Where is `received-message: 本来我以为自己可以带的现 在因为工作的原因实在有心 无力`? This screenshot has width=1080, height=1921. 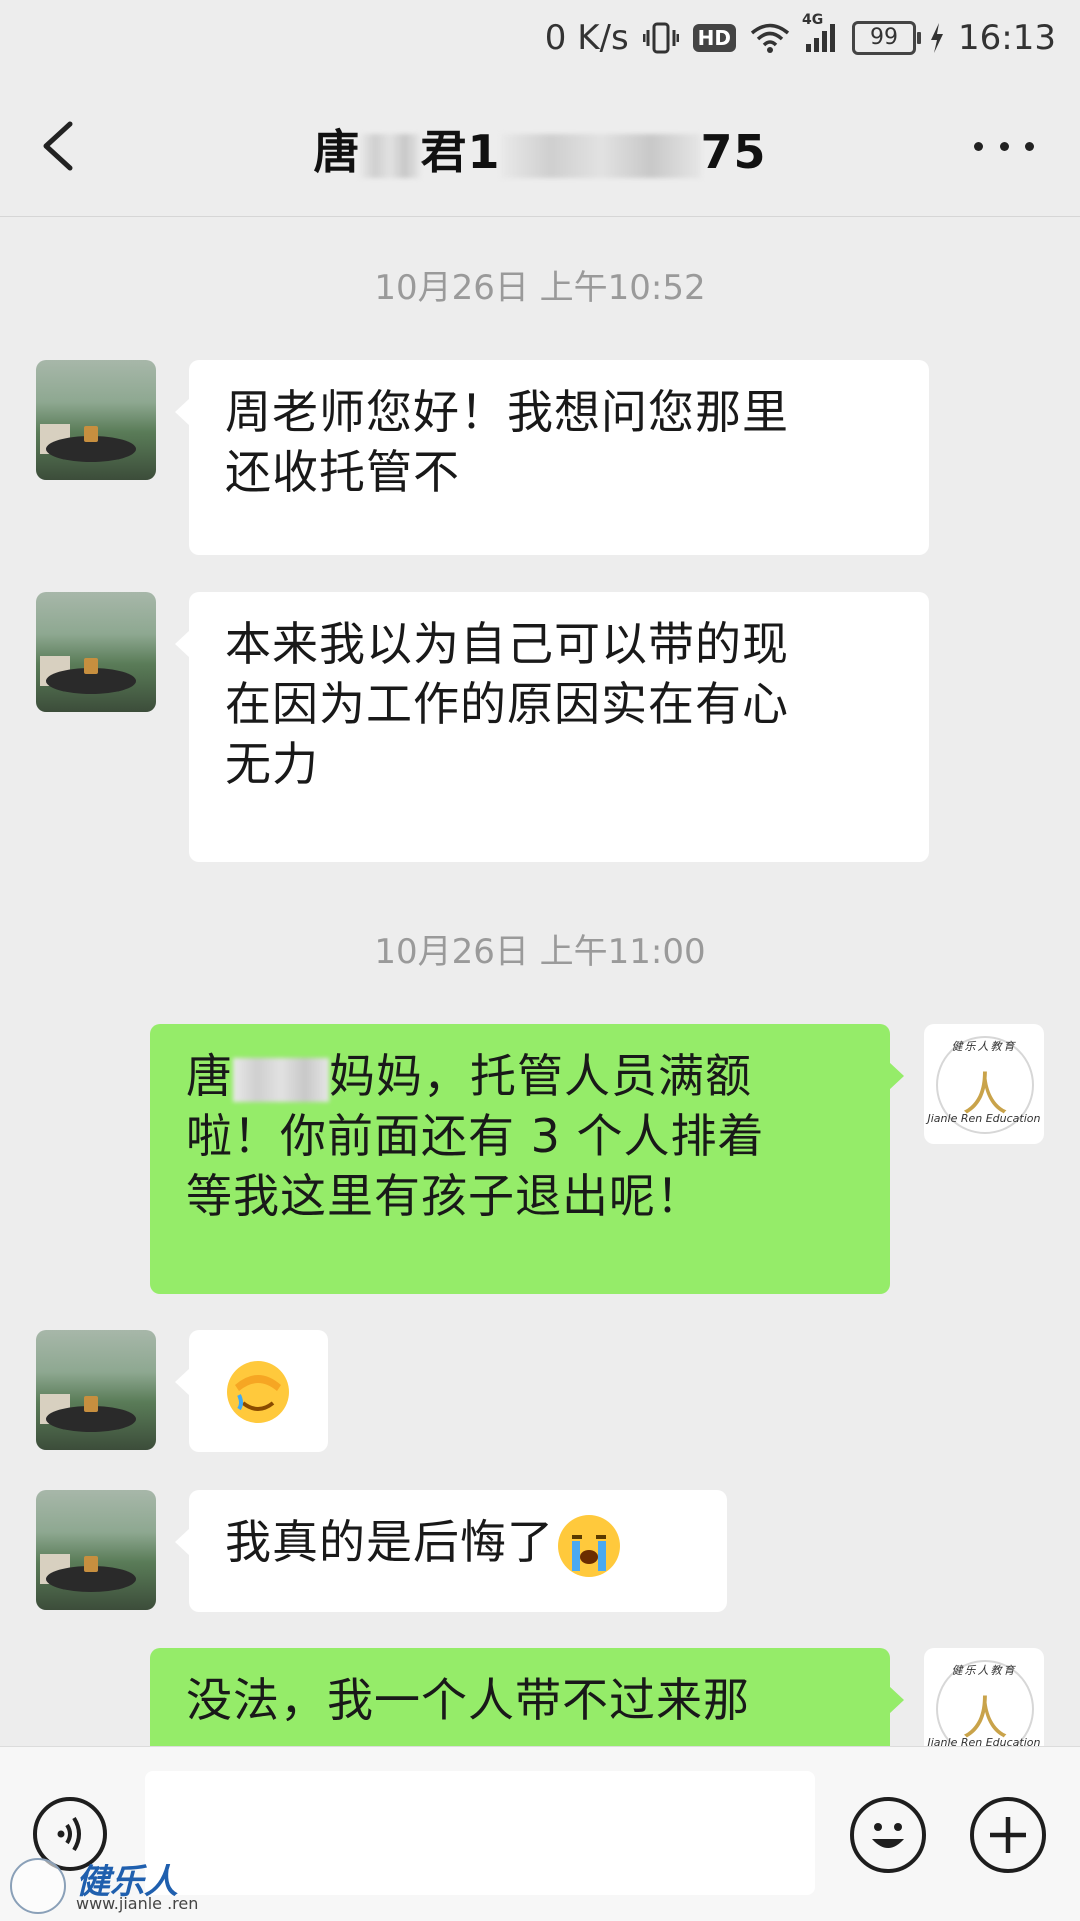
received-message: 本来我以为自己可以带的现 在因为工作的原因实在有心 无力 is located at coordinates (552, 727).